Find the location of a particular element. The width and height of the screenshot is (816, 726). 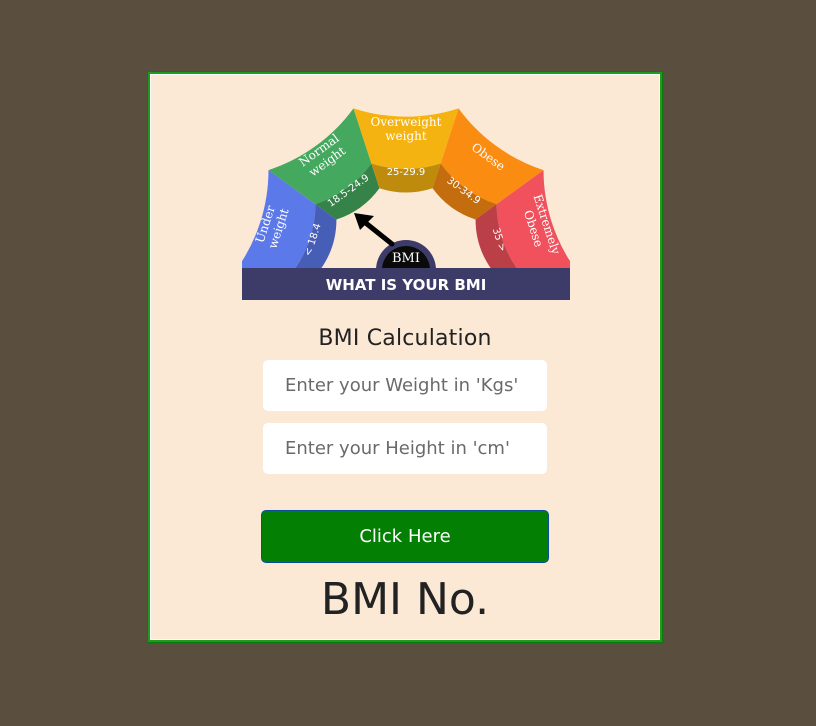

height-input is located at coordinates (405, 448).